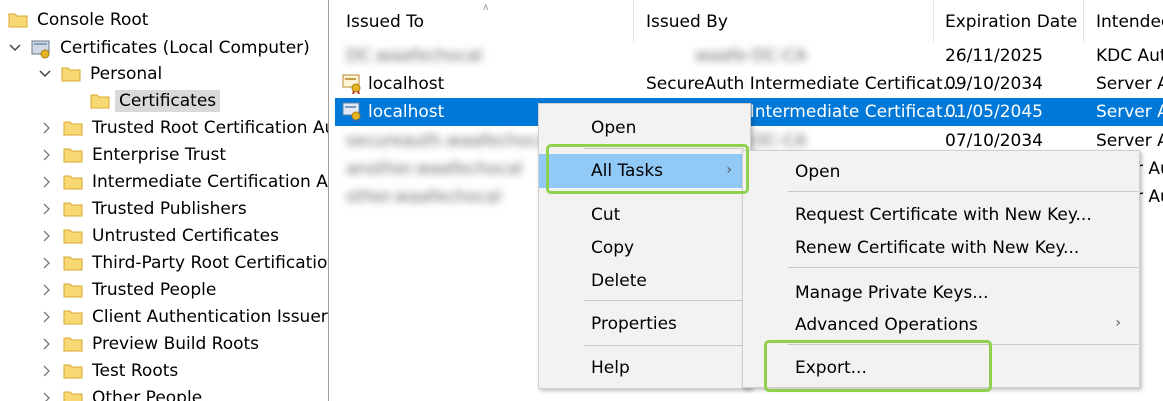 The width and height of the screenshot is (1163, 401). I want to click on tree-item-label: Certificates, so click(168, 100).